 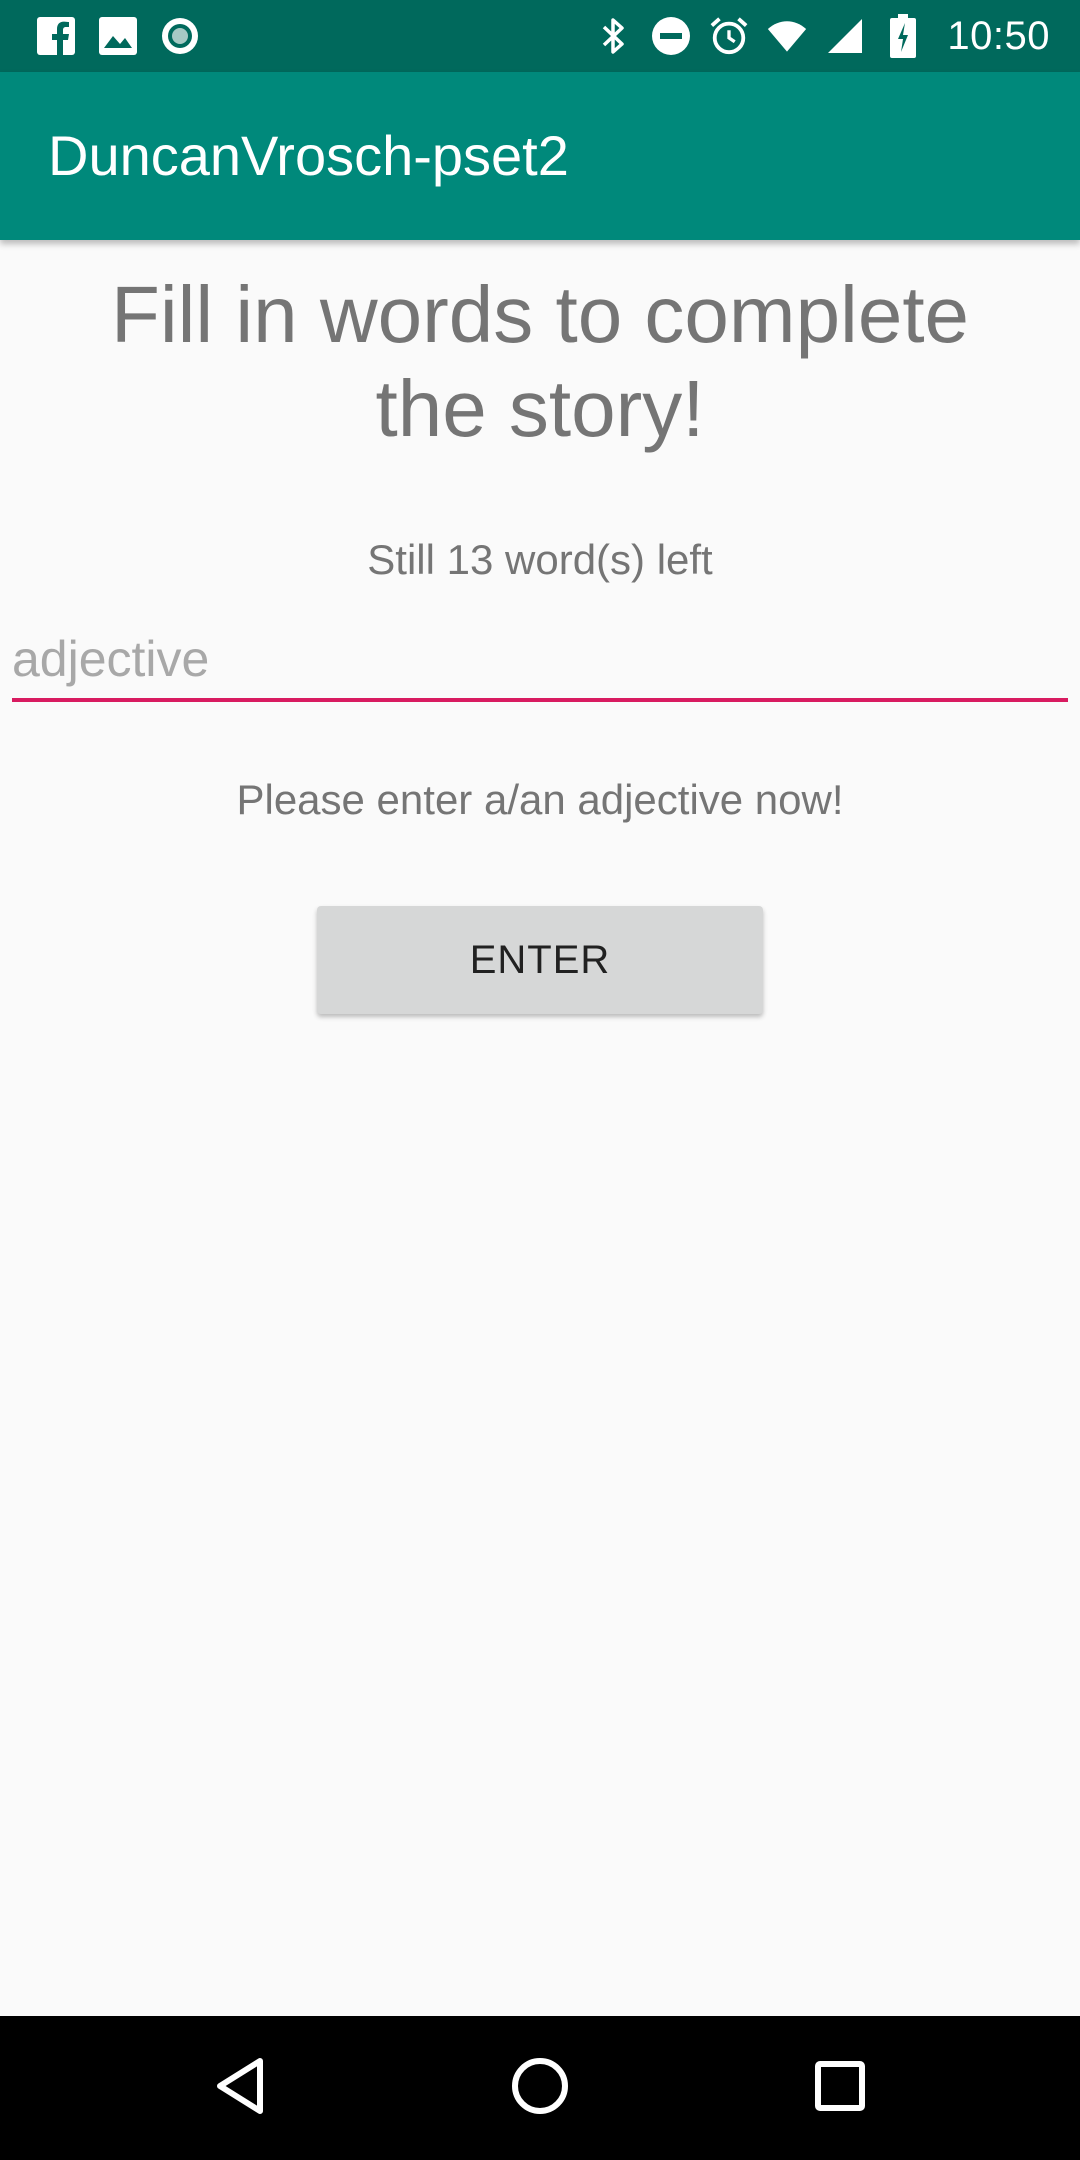 I want to click on back-icon, so click(x=240, y=2088).